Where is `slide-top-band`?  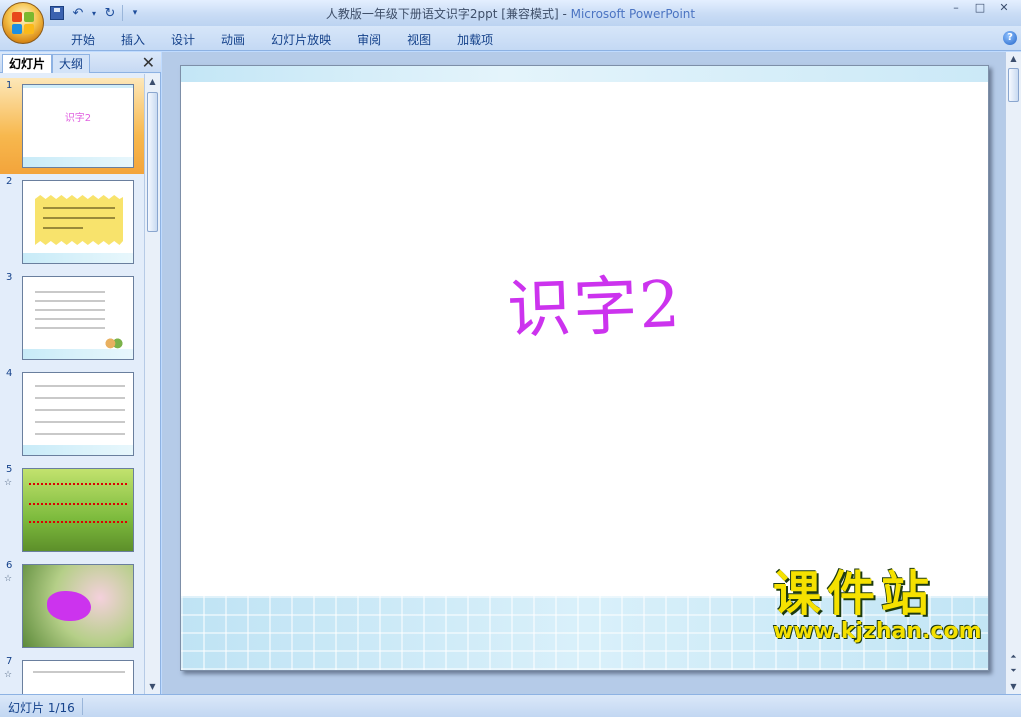
slide-top-band is located at coordinates (584, 74).